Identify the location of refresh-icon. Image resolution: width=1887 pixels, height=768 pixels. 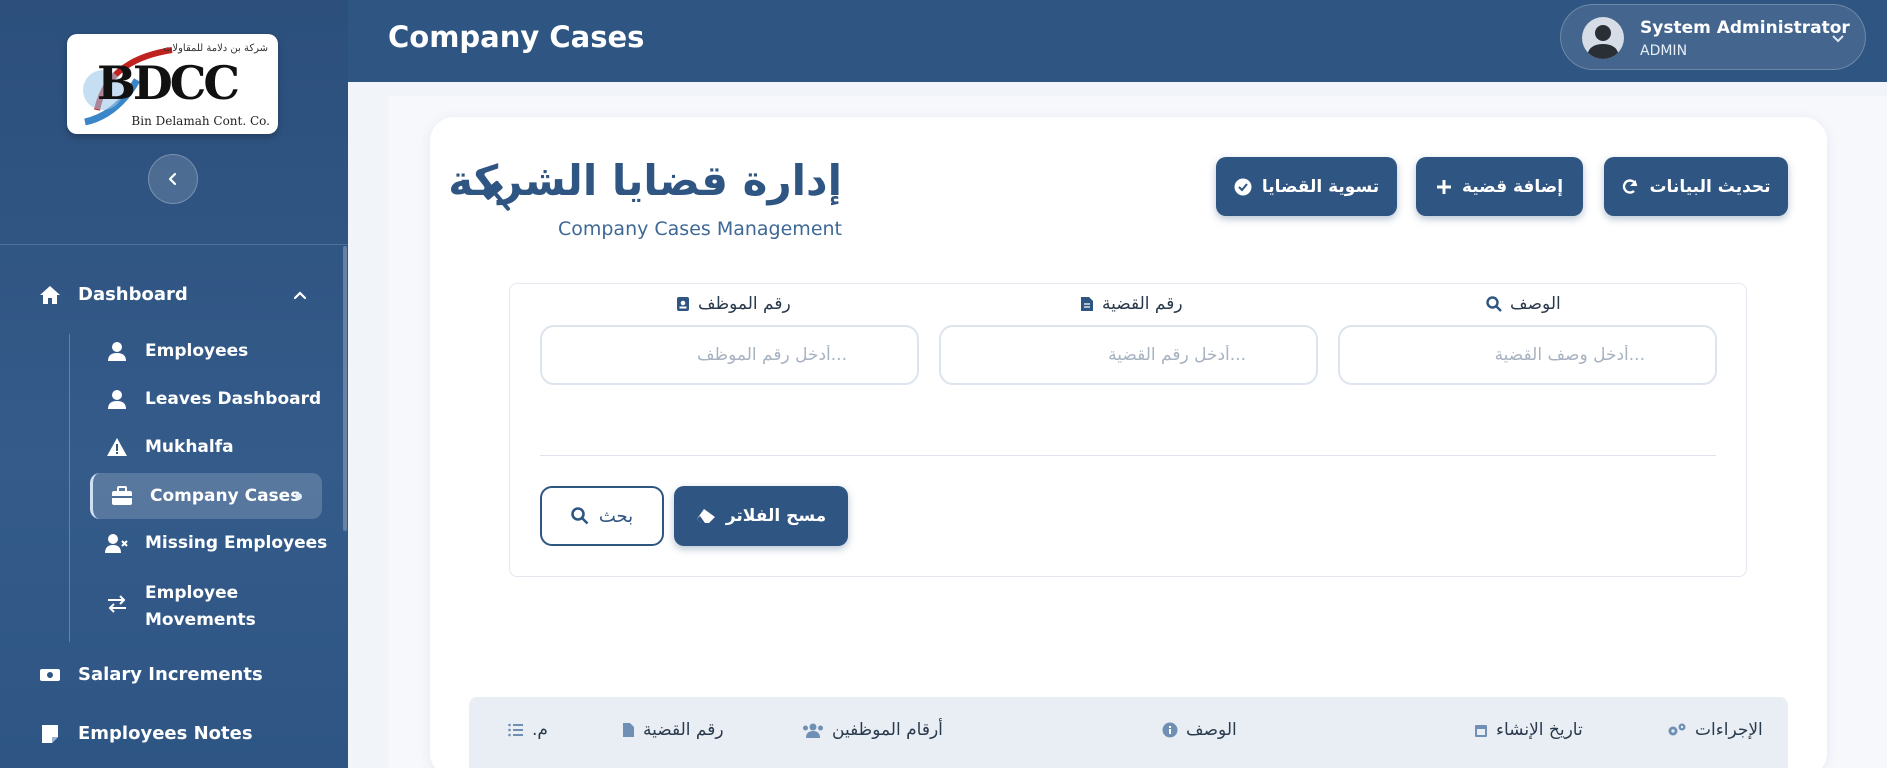
(1630, 186).